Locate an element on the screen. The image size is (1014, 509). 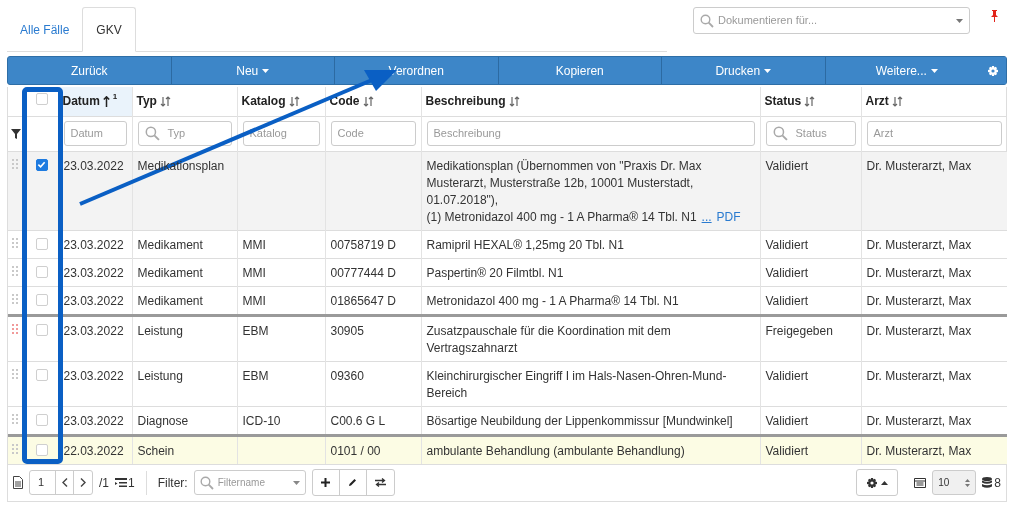
tab: GKV is located at coordinates (109, 29).